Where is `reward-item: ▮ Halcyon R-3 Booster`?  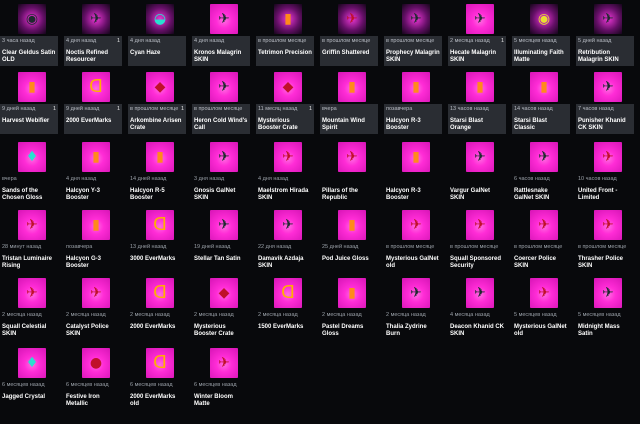
reward-item: ▮ Halcyon R-3 Booster is located at coordinates (413, 172).